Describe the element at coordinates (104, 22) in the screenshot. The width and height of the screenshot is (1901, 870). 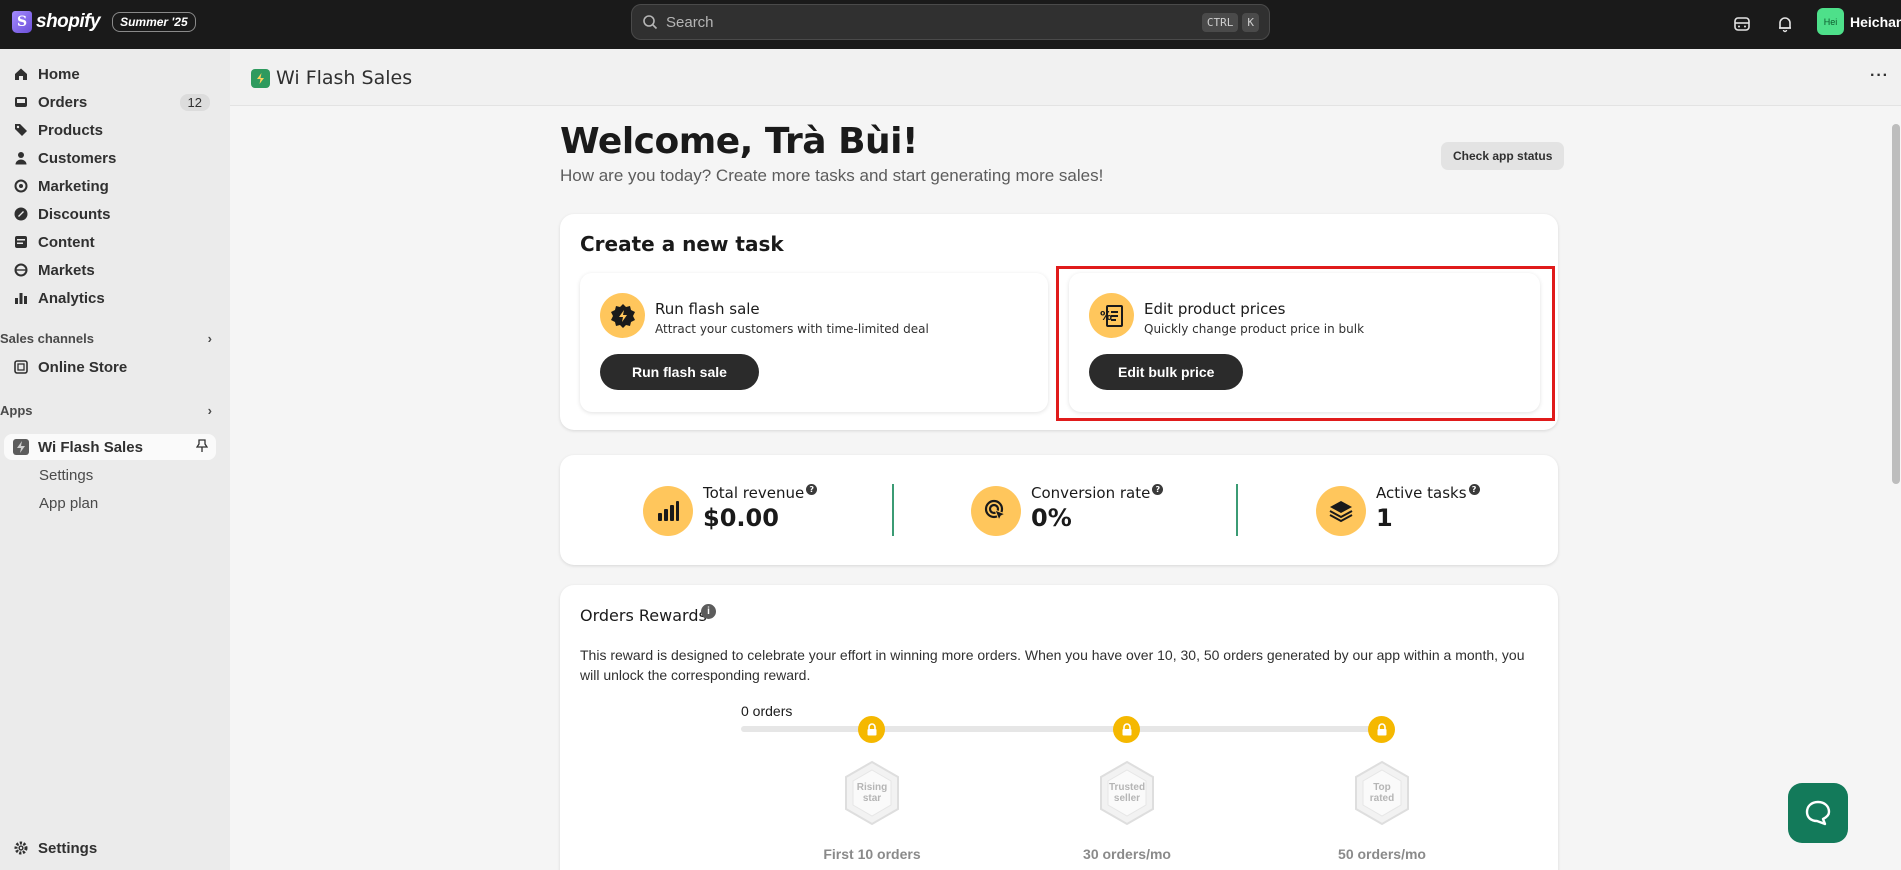
I see `shopify-logo: S shopify Summer '25` at that location.